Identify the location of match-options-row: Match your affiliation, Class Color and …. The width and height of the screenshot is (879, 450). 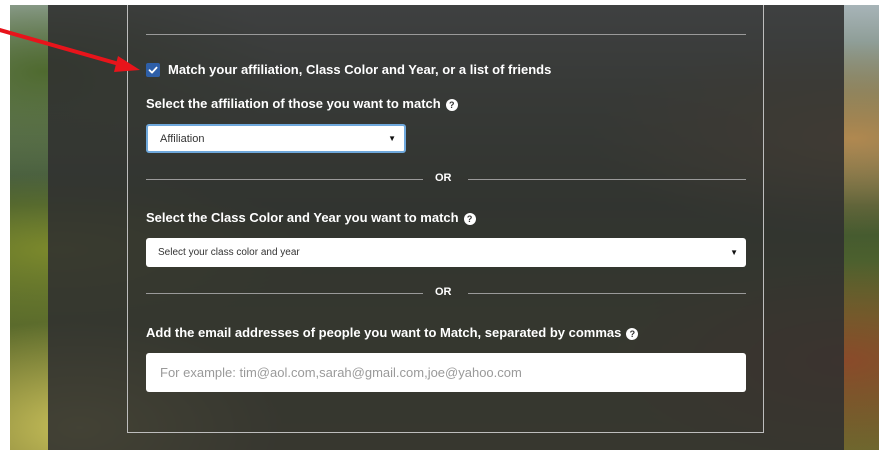
(348, 69).